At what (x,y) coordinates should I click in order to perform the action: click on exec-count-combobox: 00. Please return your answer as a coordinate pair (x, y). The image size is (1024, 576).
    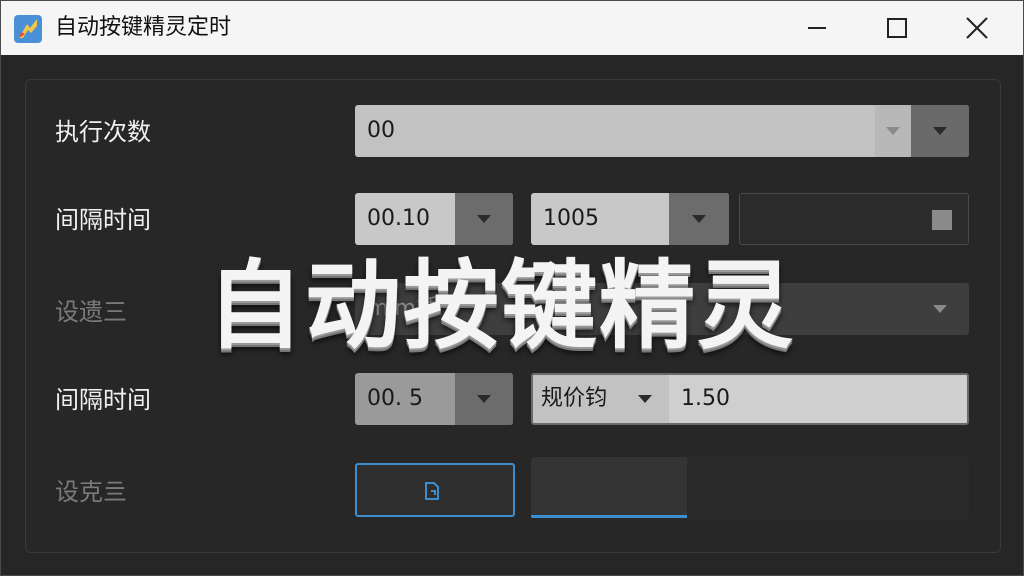
    Looking at the image, I should click on (662, 131).